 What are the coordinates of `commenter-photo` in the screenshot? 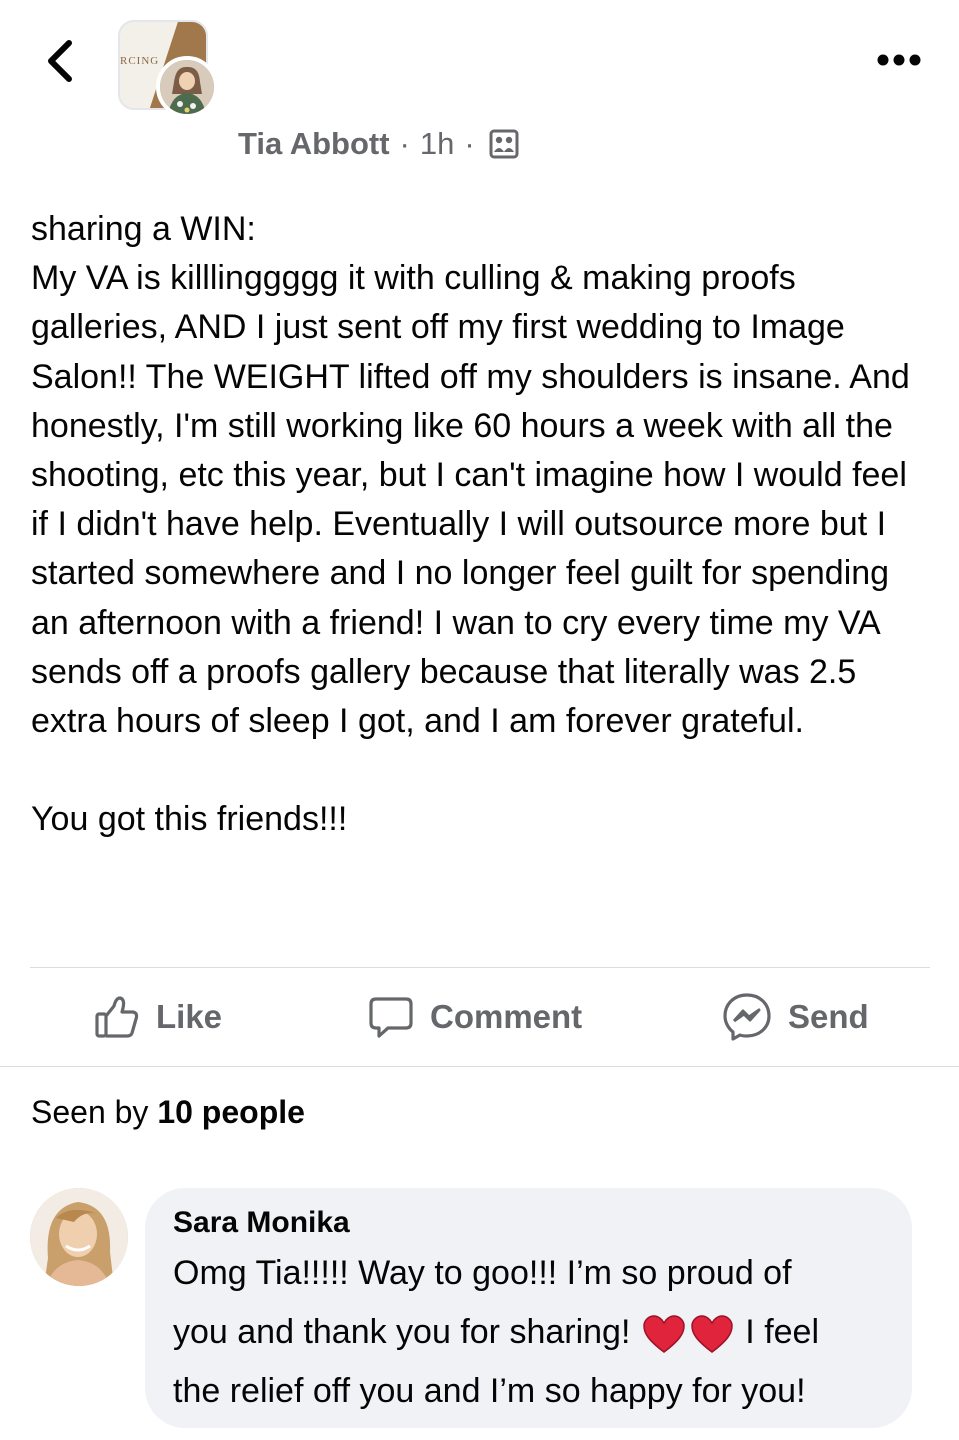 It's located at (79, 1237).